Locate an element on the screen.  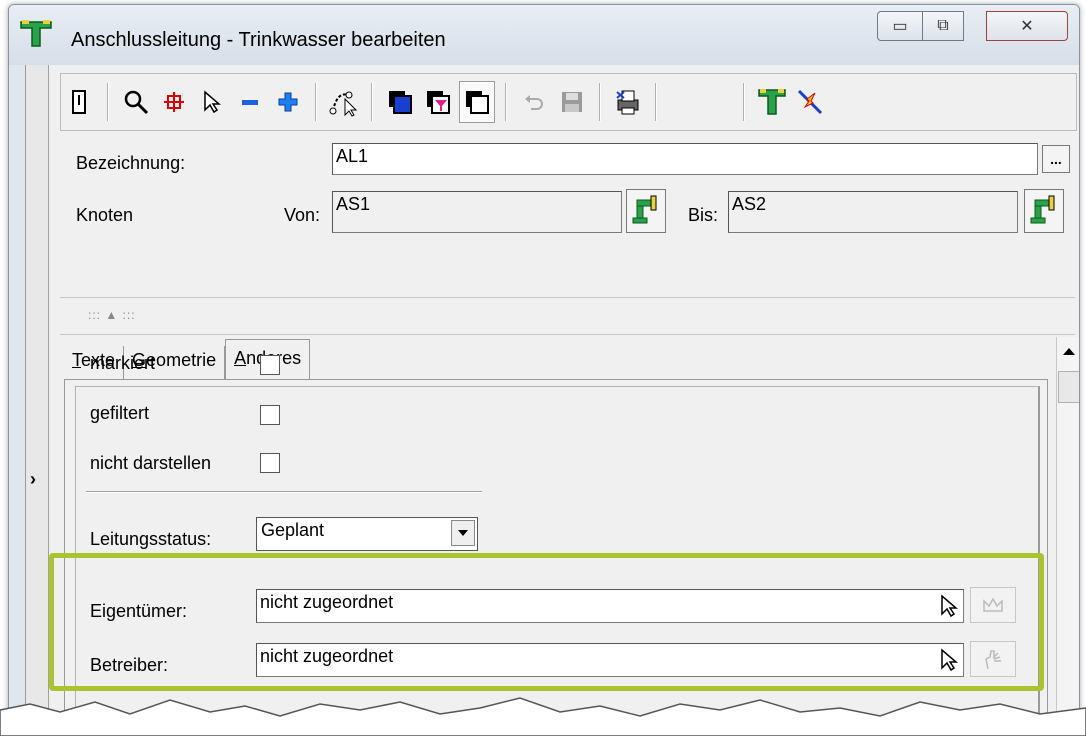
pointer-icon is located at coordinates (212, 102).